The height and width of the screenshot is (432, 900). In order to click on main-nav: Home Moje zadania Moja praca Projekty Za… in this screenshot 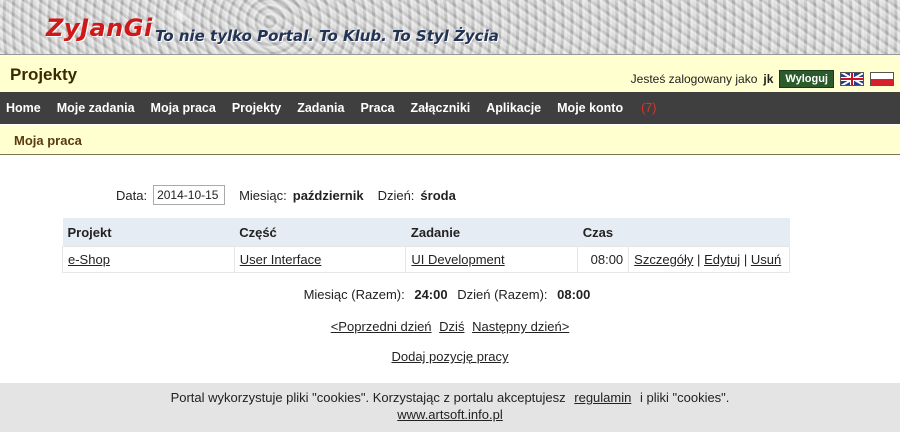, I will do `click(450, 108)`.